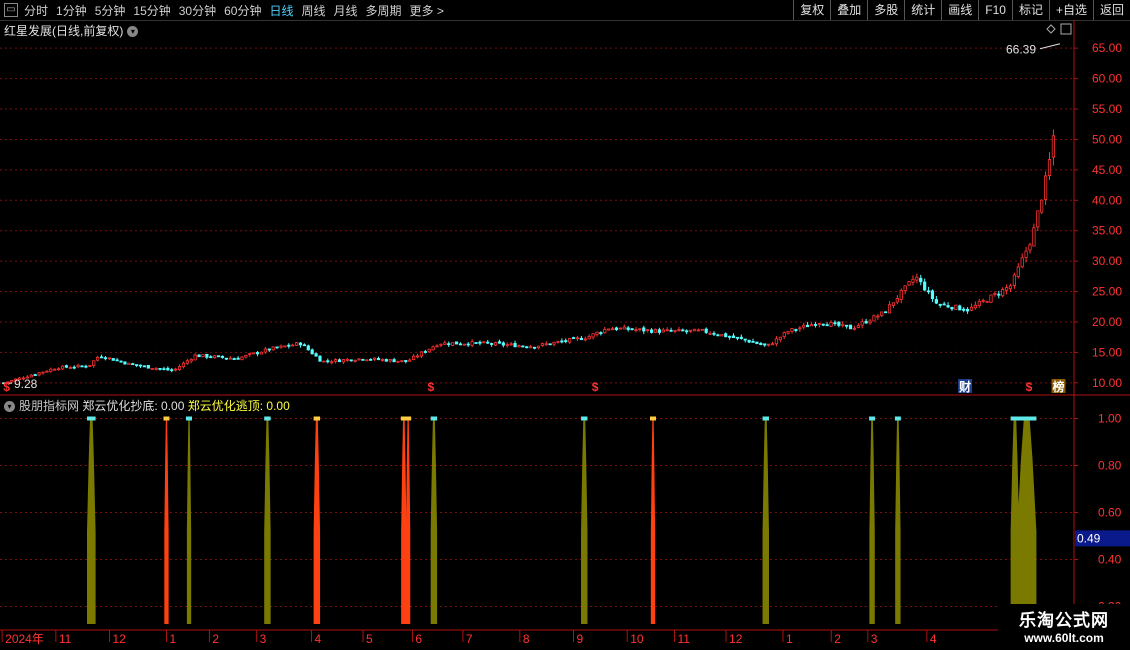 The width and height of the screenshot is (1130, 650). I want to click on indicator-name: 股朋指标网, so click(49, 406).